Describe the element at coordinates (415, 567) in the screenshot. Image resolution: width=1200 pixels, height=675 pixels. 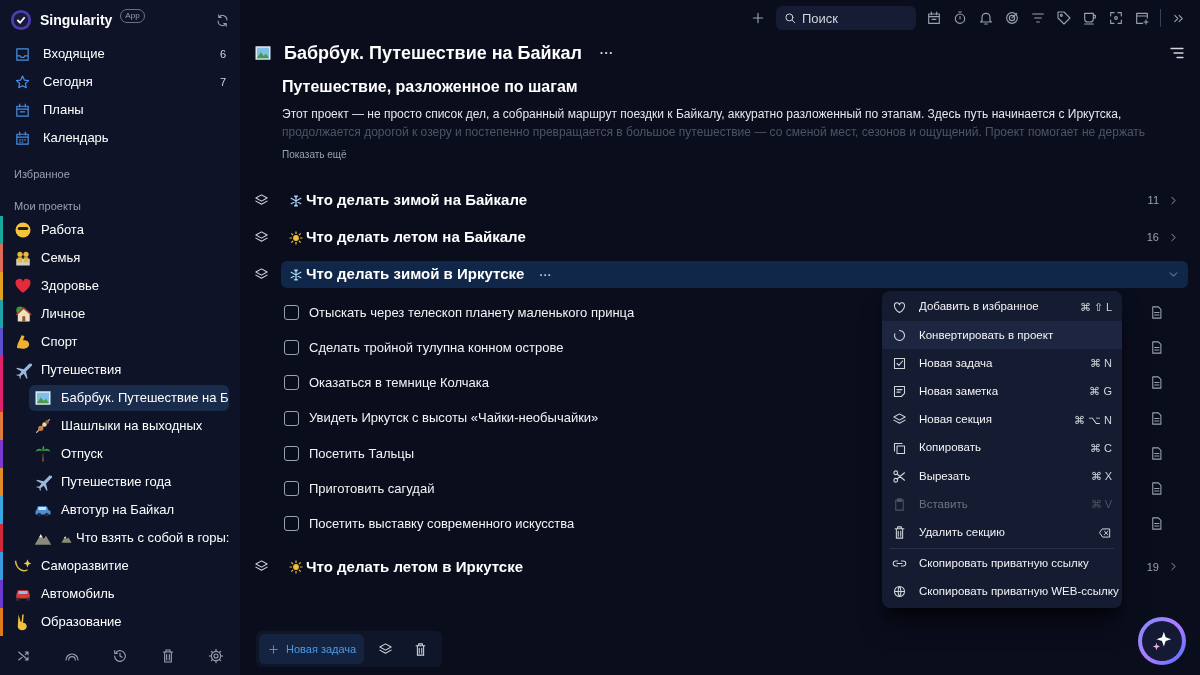
I see `section-title: Что делать летом в Иркутске` at that location.